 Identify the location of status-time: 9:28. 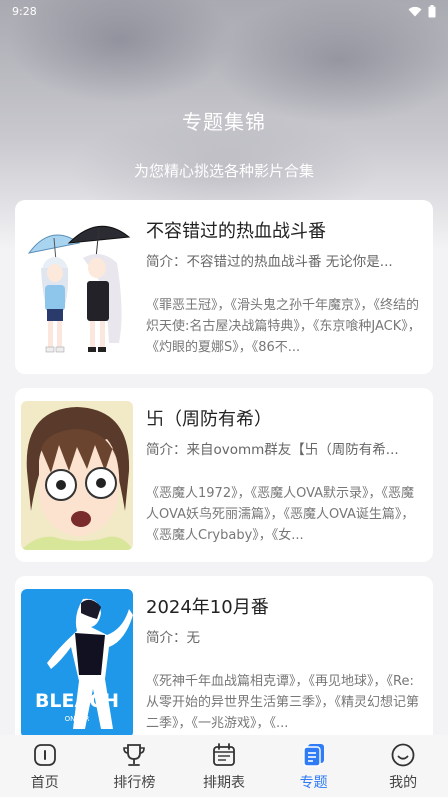
(24, 11).